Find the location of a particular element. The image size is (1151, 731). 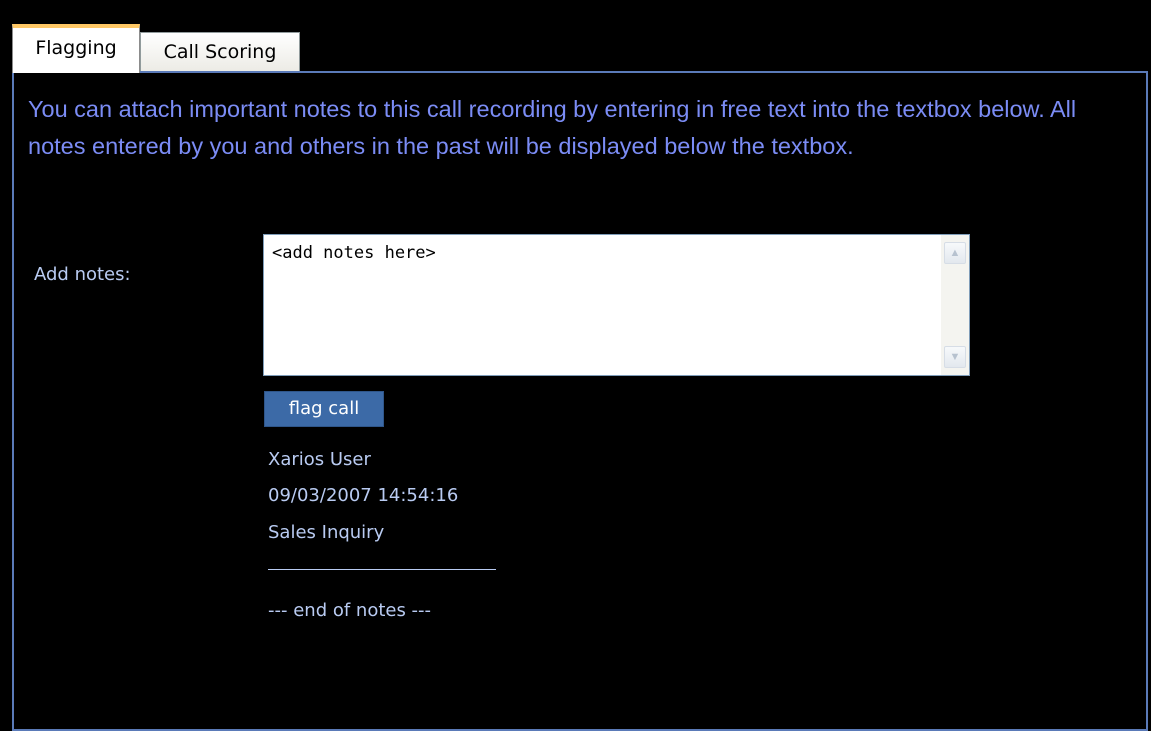

add-notes-label: Add notes: is located at coordinates (82, 274).